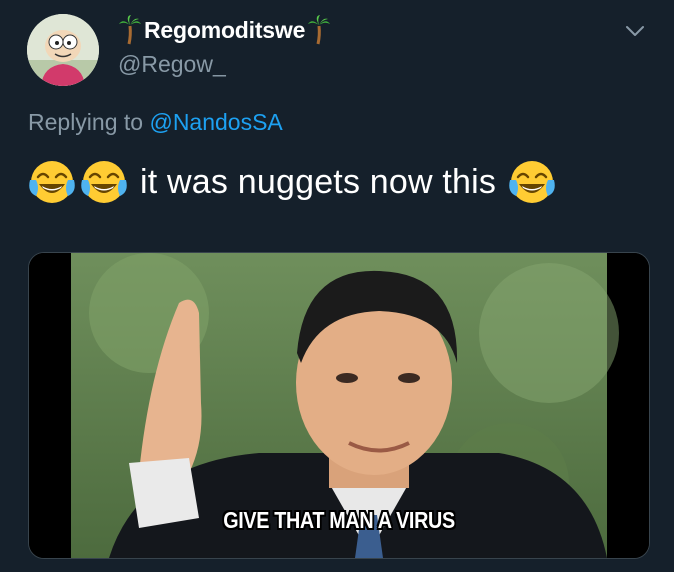 The height and width of the screenshot is (572, 674). What do you see at coordinates (172, 64) in the screenshot?
I see `author-handle: @Regow_` at bounding box center [172, 64].